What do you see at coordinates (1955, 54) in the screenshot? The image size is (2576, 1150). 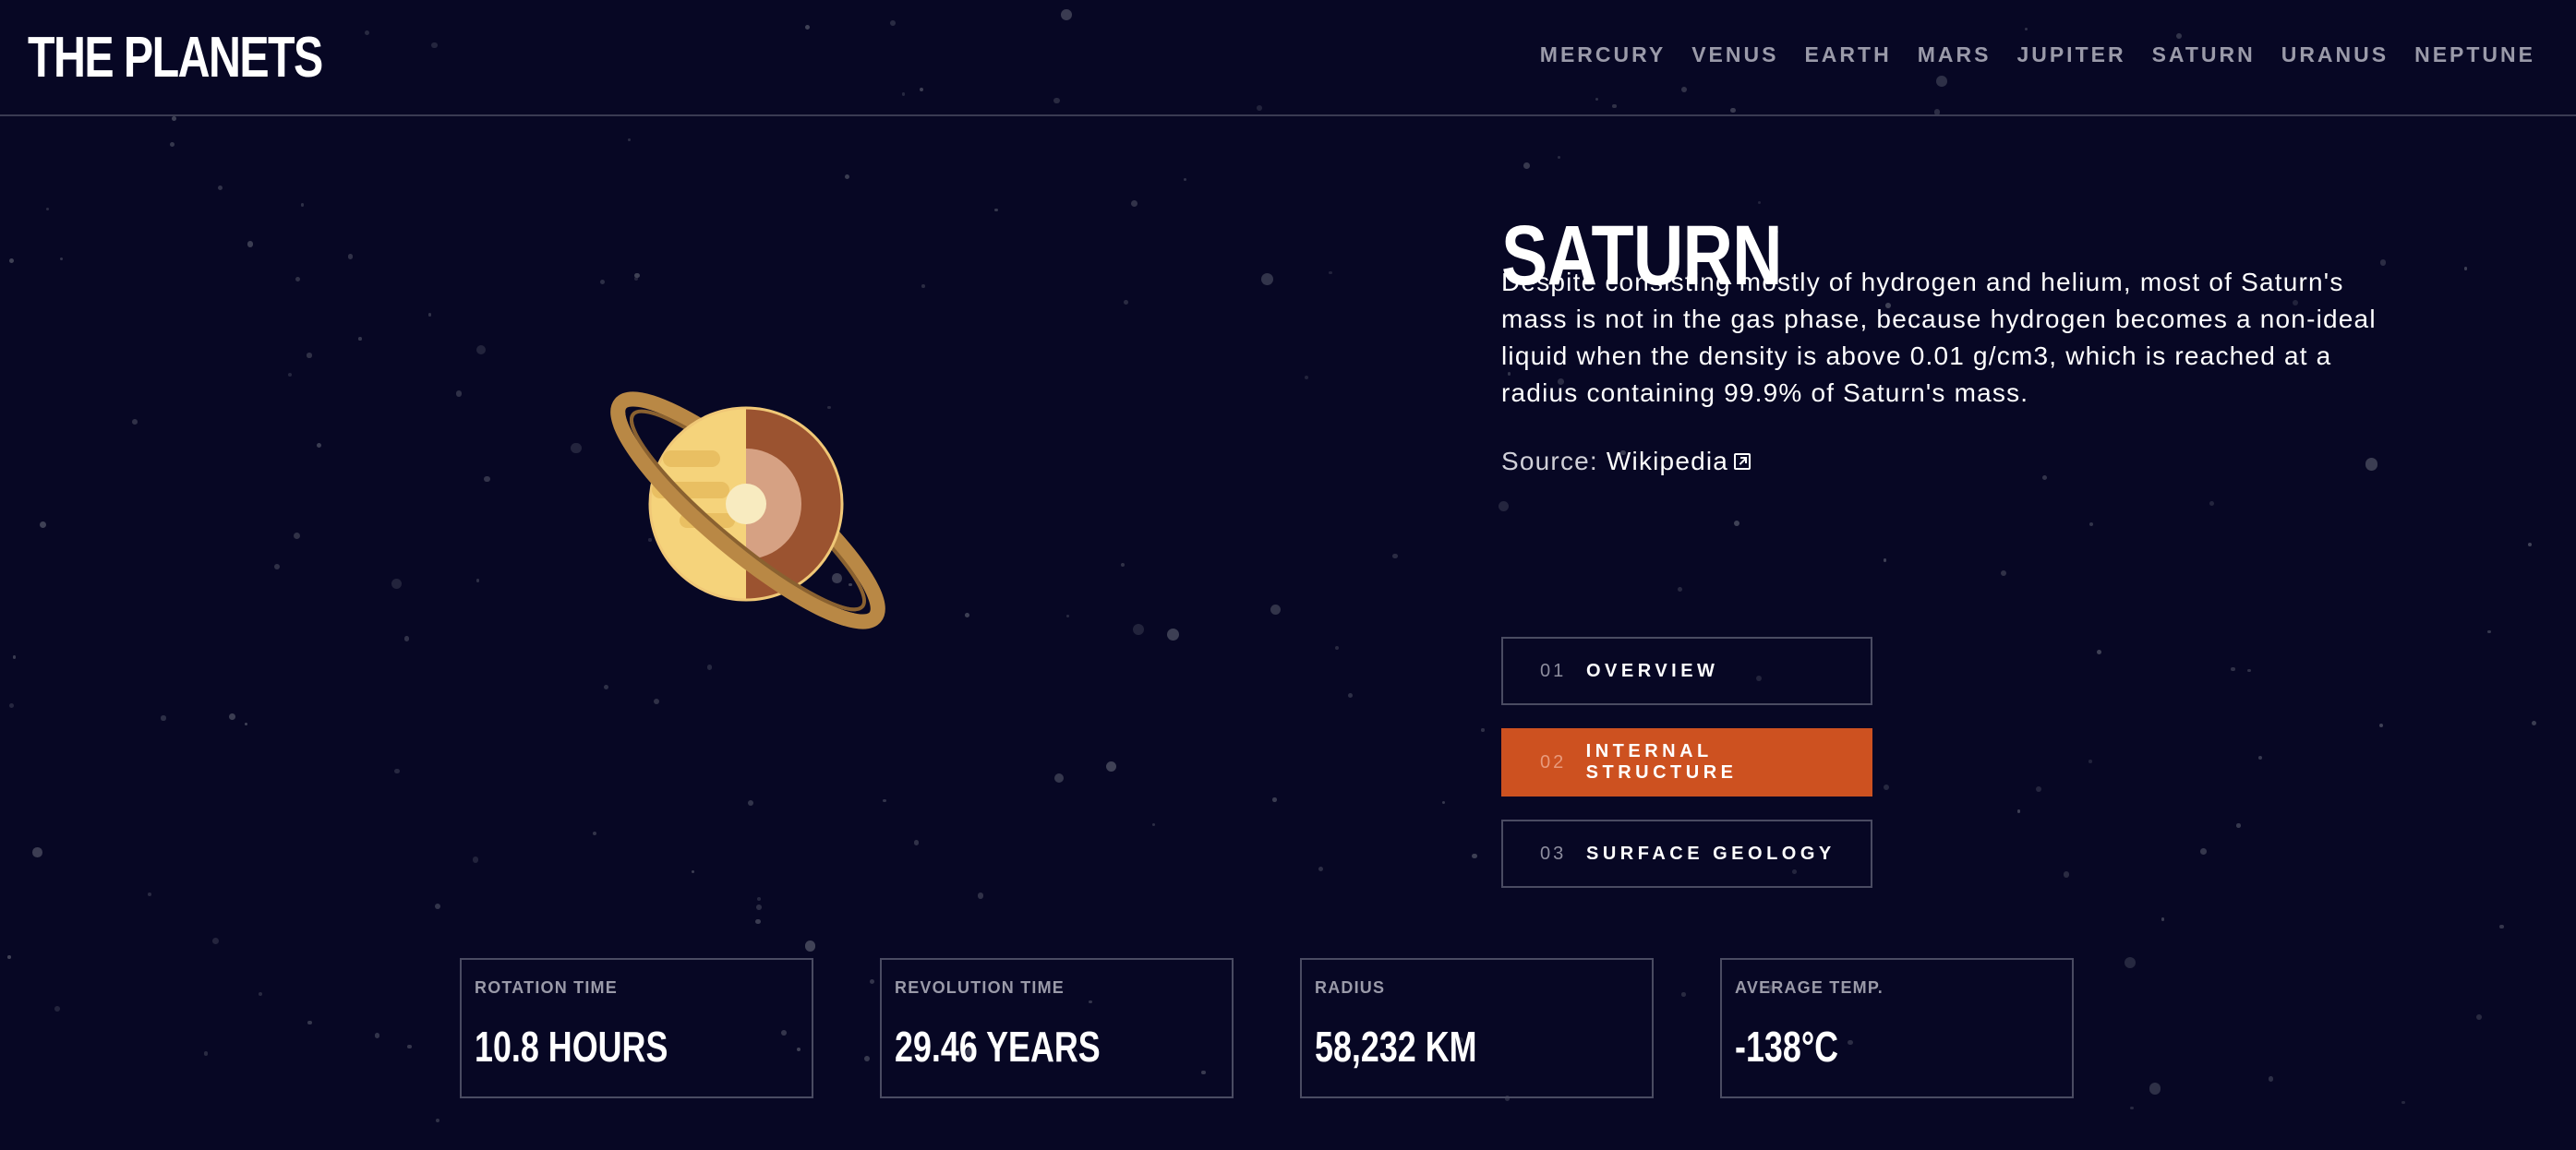 I see `nav-item-mars: MARS` at bounding box center [1955, 54].